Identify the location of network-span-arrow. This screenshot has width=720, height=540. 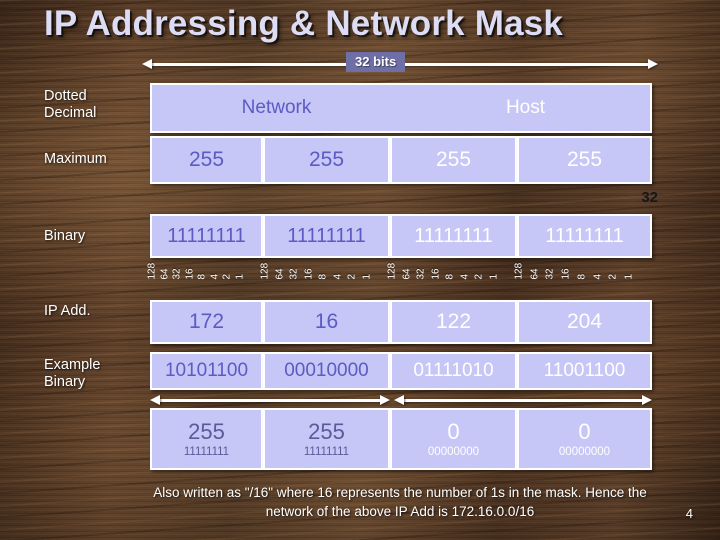
(270, 400).